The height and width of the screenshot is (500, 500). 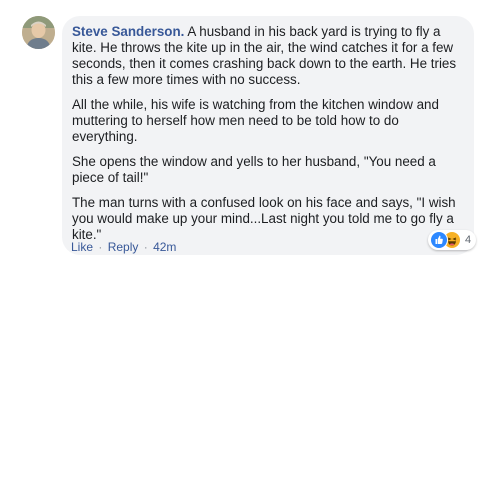 I want to click on comment-actions: Like · Reply · 42m, so click(x=123, y=247).